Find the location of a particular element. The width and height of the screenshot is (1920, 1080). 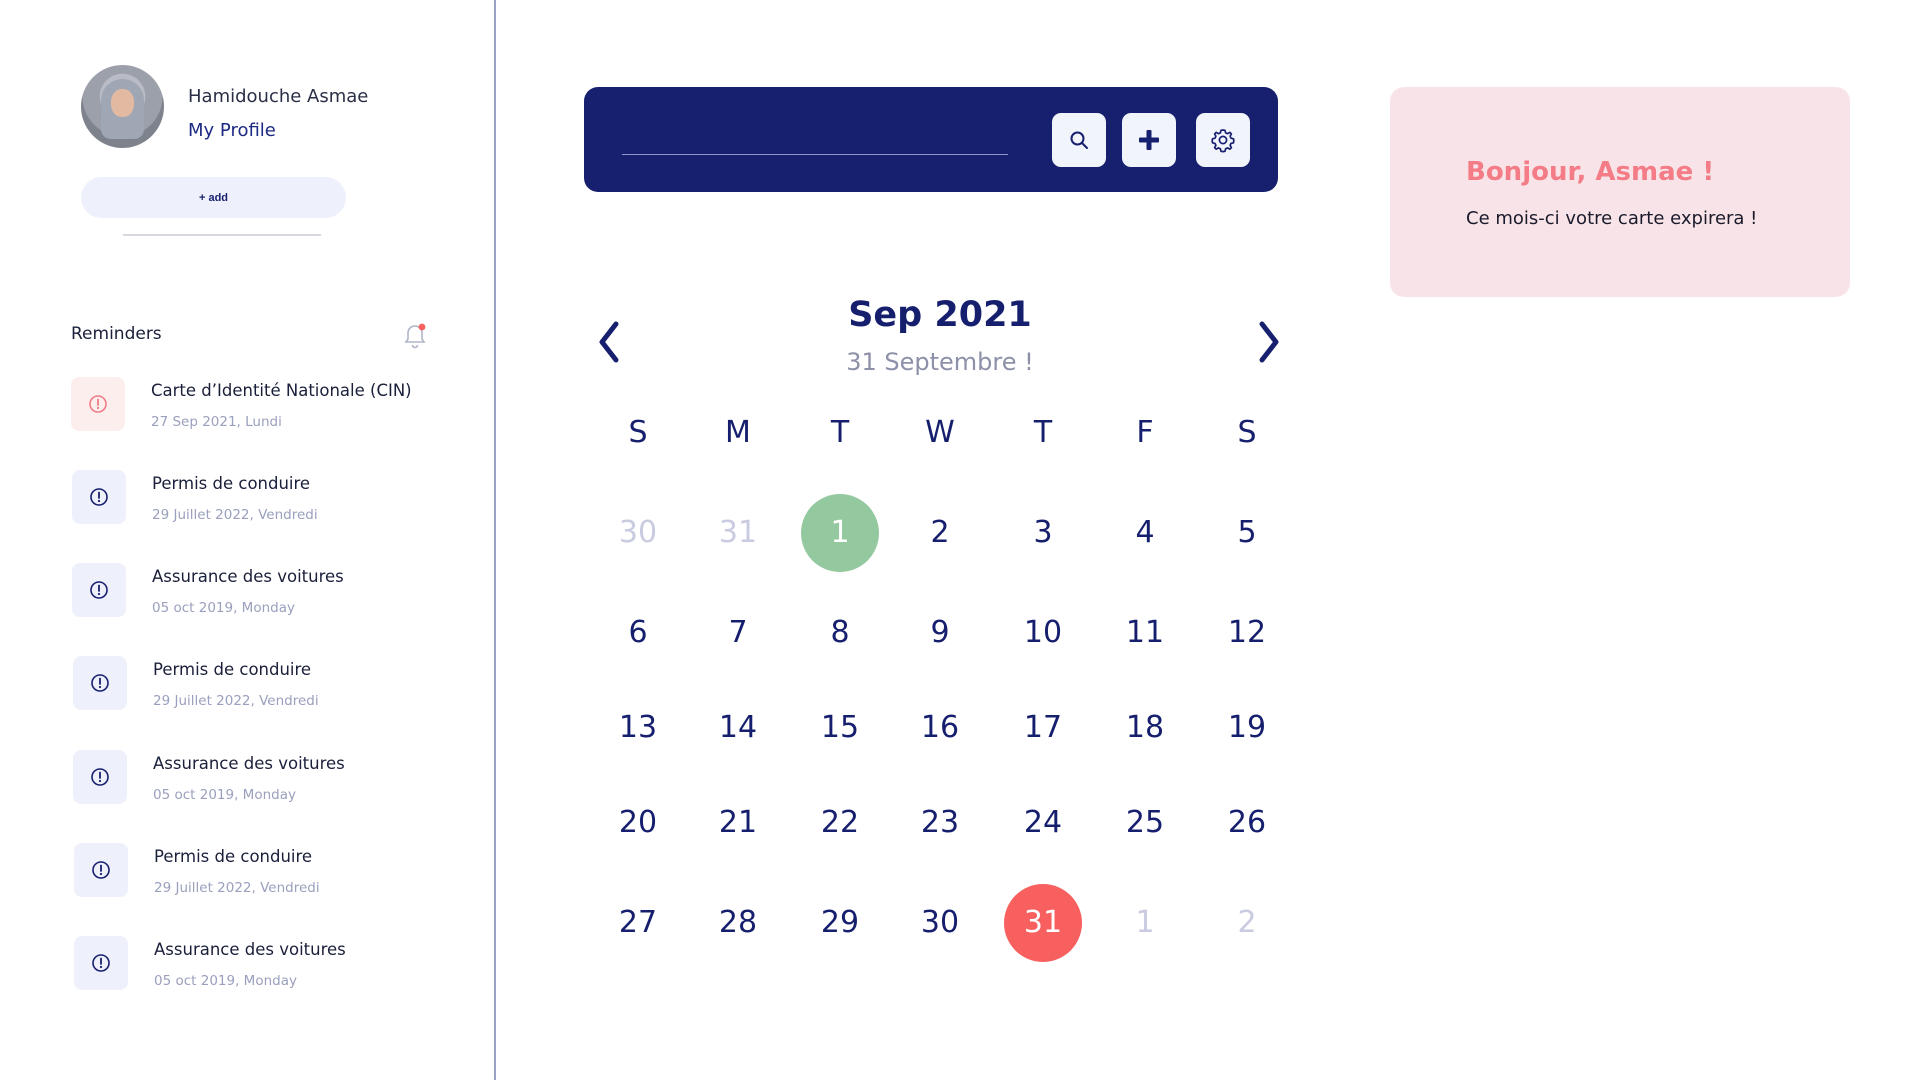

calendar-day: 4 is located at coordinates (1145, 533).